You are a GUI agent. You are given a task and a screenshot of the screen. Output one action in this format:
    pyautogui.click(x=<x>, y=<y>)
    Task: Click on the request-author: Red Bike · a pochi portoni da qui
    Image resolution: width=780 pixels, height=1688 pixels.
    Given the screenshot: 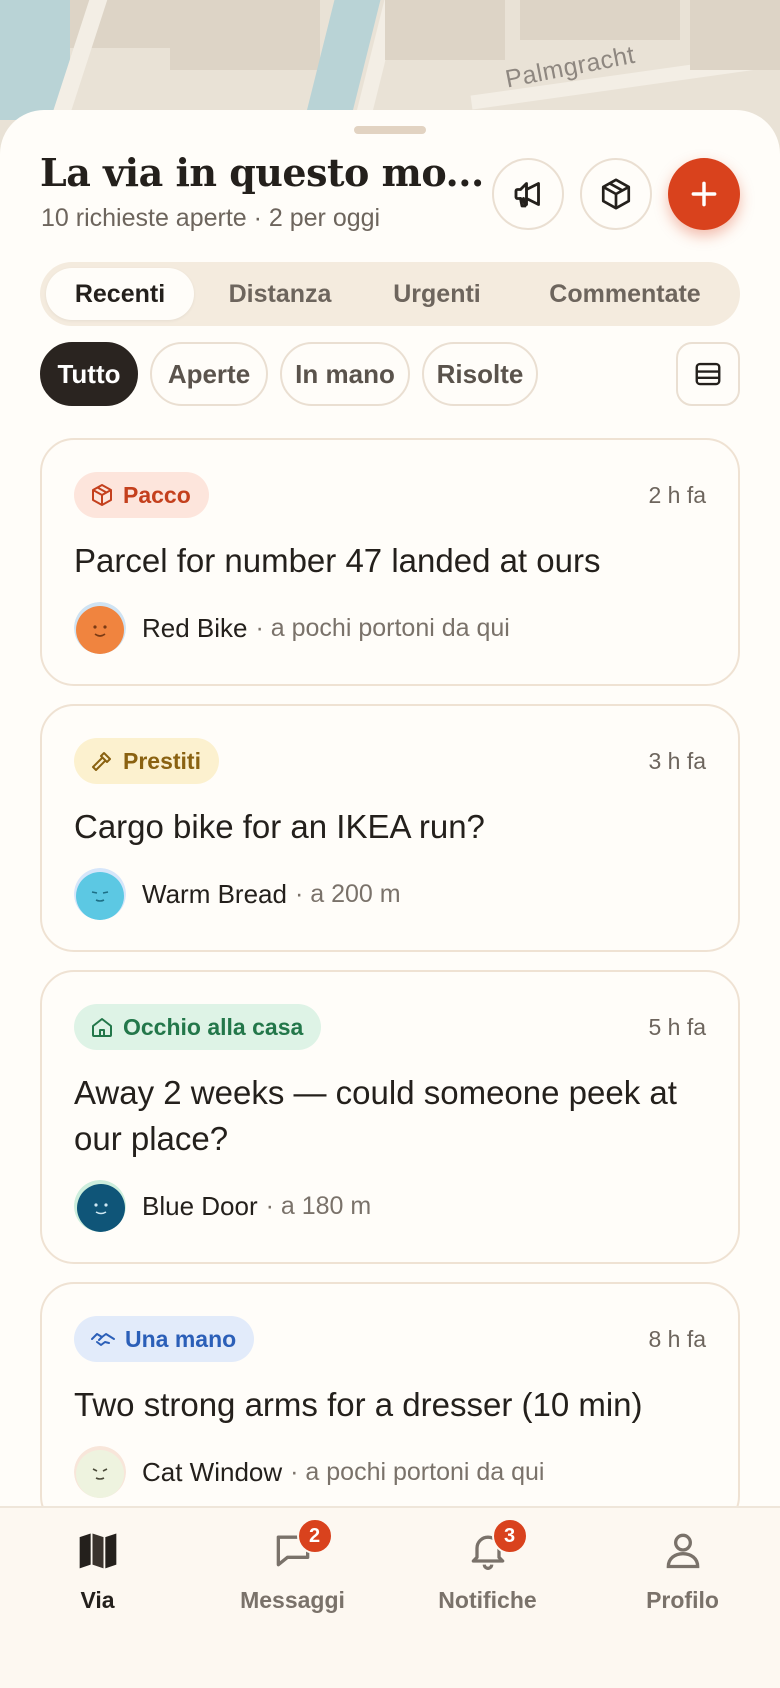 What is the action you would take?
    pyautogui.click(x=292, y=628)
    